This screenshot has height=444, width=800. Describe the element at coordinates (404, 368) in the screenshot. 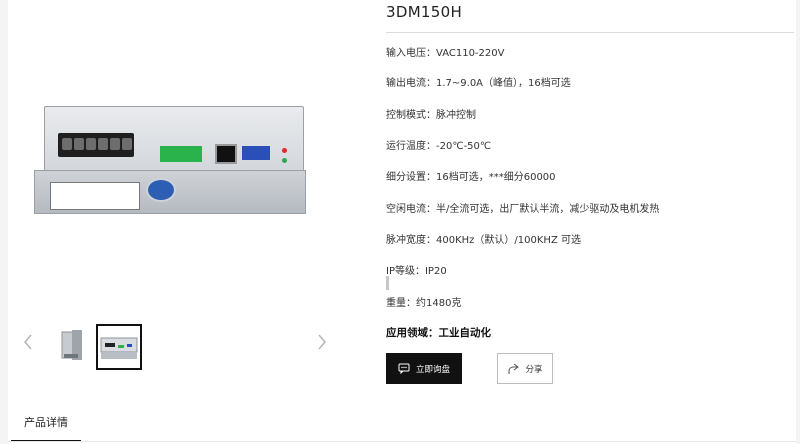

I see `chat-icon` at that location.